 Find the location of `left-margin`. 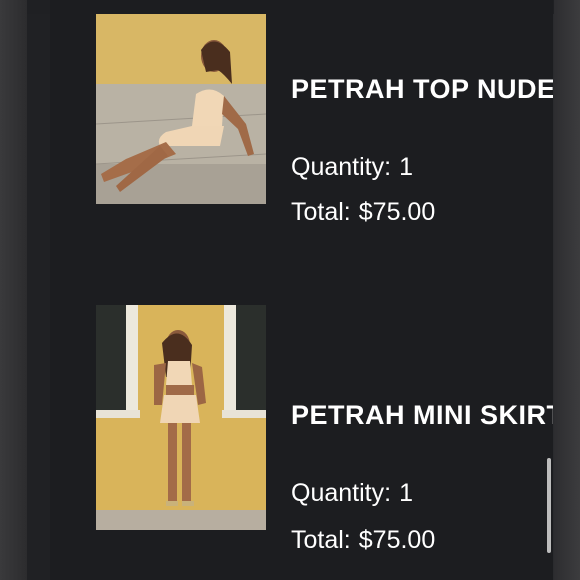

left-margin is located at coordinates (13, 290).